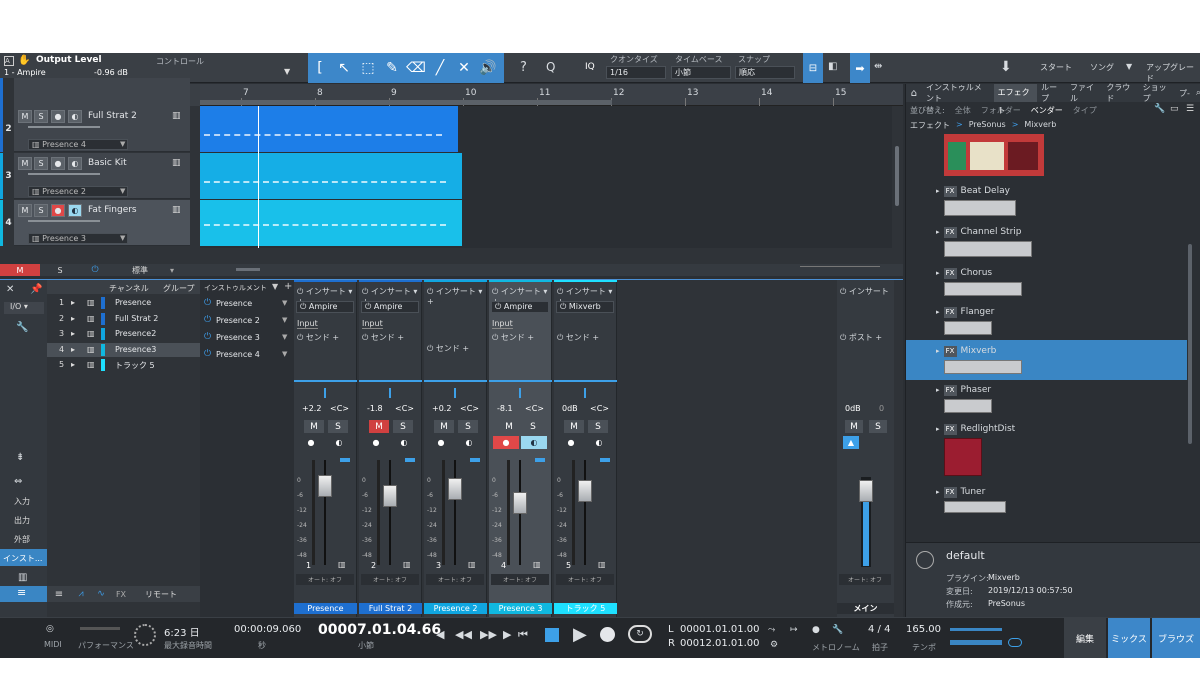 Image resolution: width=1200 pixels, height=675 pixels. Describe the element at coordinates (344, 68) in the screenshot. I see `arrow-tool-icon: ↖` at that location.